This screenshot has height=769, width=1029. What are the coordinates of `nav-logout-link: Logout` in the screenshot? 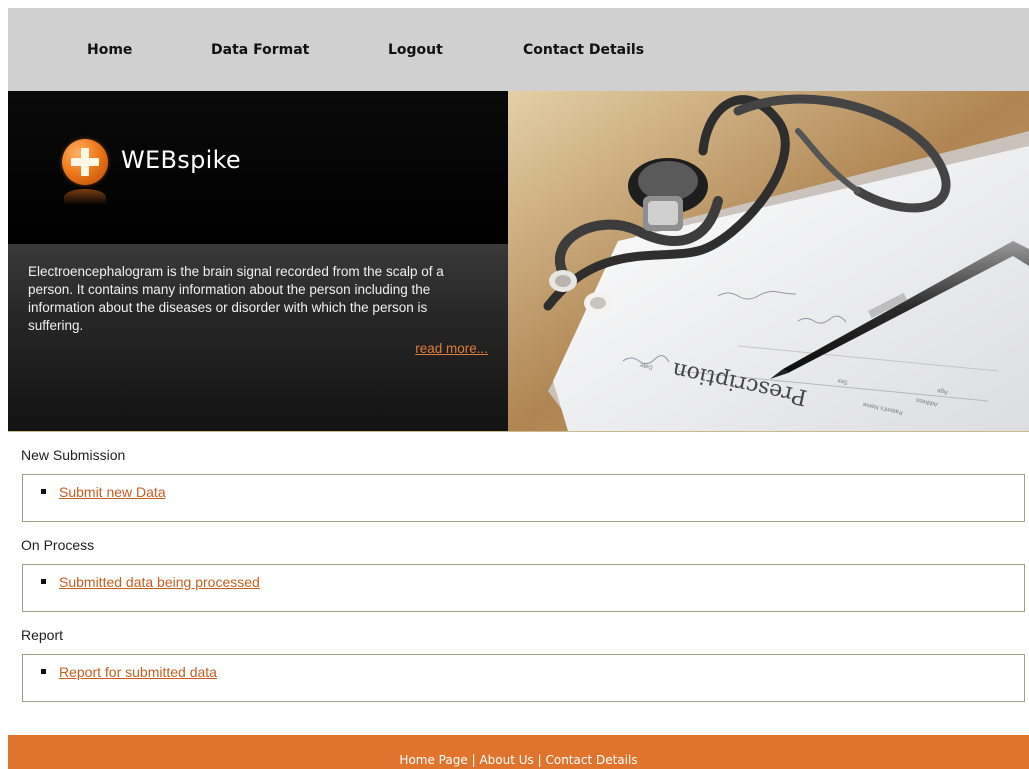 It's located at (455, 50).